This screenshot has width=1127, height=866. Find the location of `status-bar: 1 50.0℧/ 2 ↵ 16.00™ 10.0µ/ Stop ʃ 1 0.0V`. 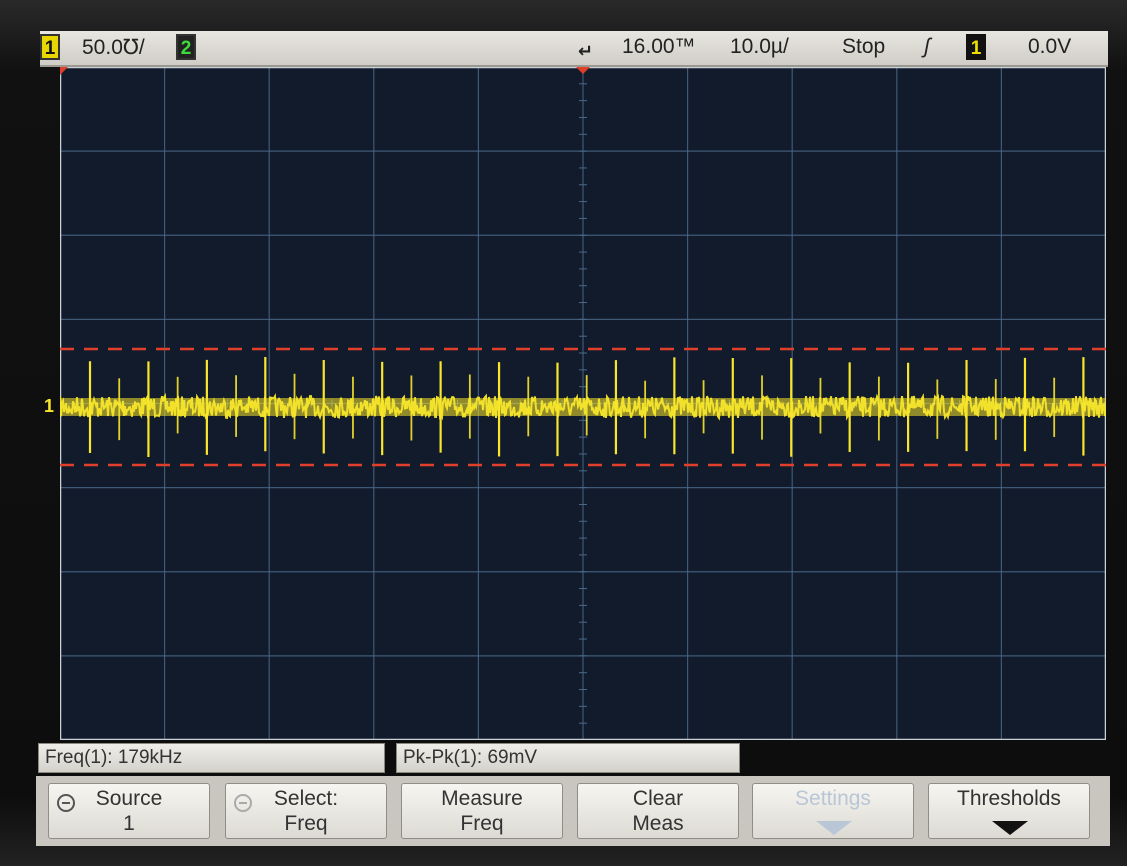

status-bar: 1 50.0℧/ 2 ↵ 16.00™ 10.0µ/ Stop ʃ 1 0.0V is located at coordinates (574, 49).